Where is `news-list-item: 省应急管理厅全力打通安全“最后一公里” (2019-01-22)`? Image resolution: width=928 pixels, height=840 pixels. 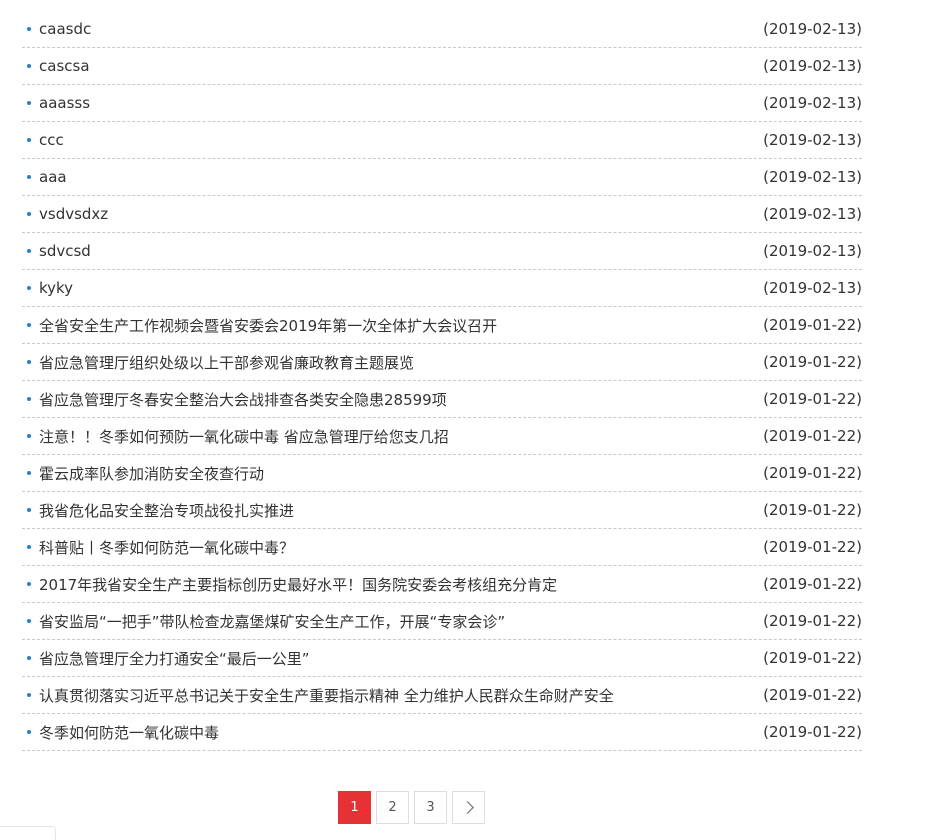 news-list-item: 省应急管理厅全力打通安全“最后一公里” (2019-01-22) is located at coordinates (442, 658).